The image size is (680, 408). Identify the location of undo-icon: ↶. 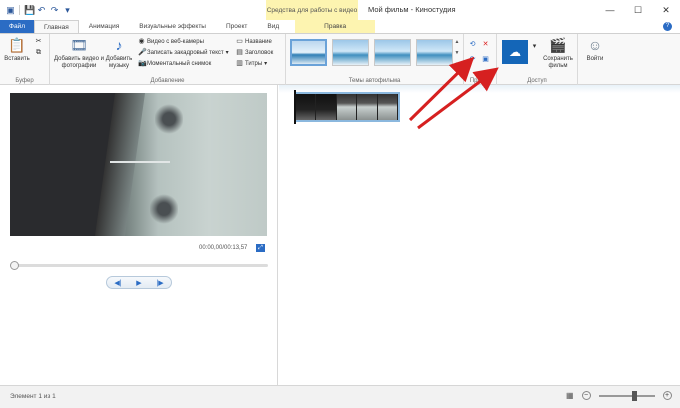
(41, 10).